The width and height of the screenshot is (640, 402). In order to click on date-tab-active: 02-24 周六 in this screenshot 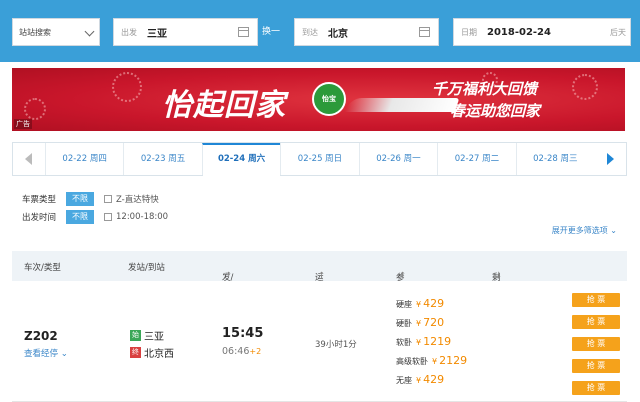, I will do `click(241, 160)`.